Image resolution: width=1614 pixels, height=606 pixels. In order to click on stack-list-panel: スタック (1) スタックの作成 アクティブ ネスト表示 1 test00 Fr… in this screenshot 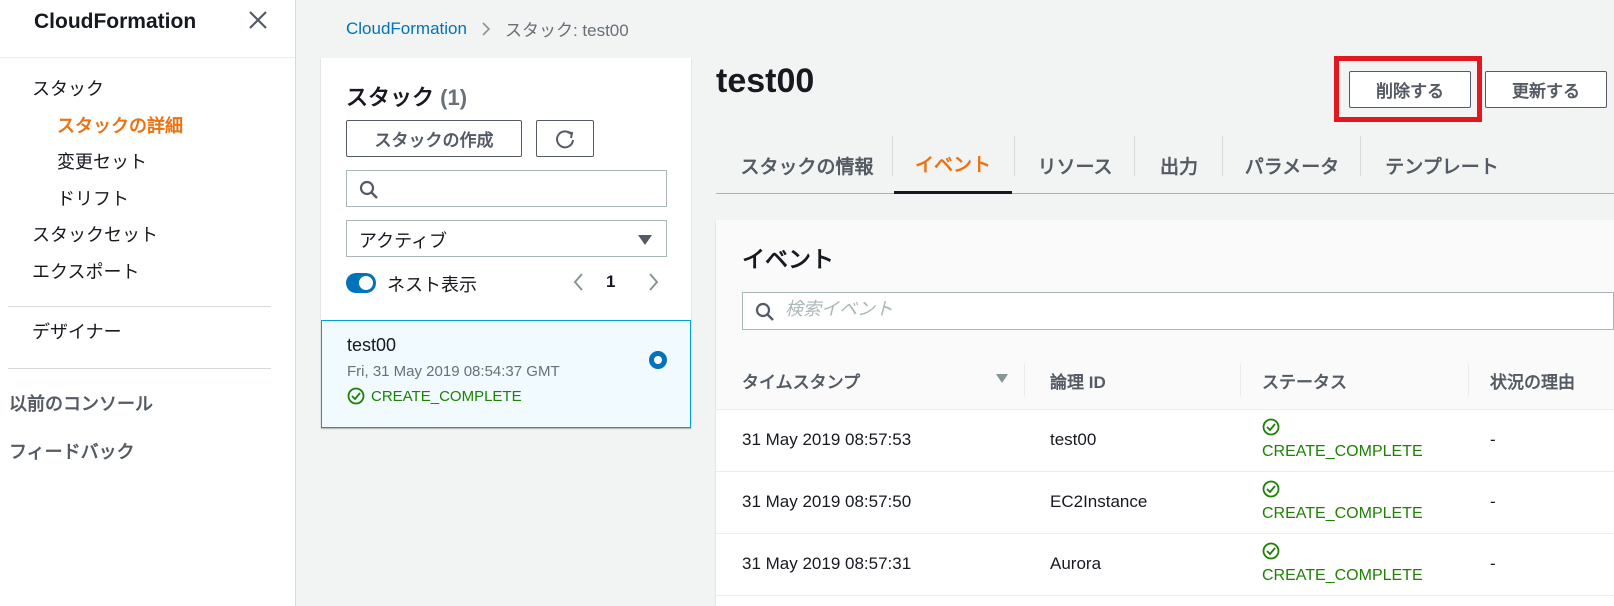, I will do `click(506, 243)`.